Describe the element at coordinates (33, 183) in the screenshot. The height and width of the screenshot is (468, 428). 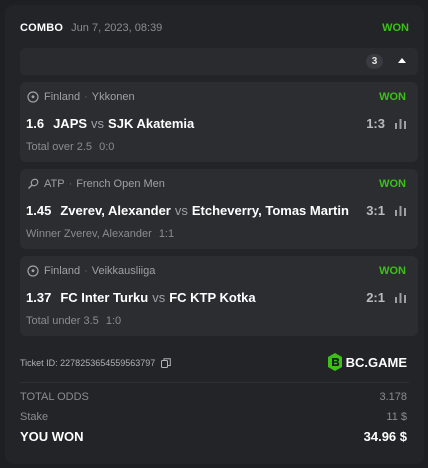
I see `tennis-racket-icon` at that location.